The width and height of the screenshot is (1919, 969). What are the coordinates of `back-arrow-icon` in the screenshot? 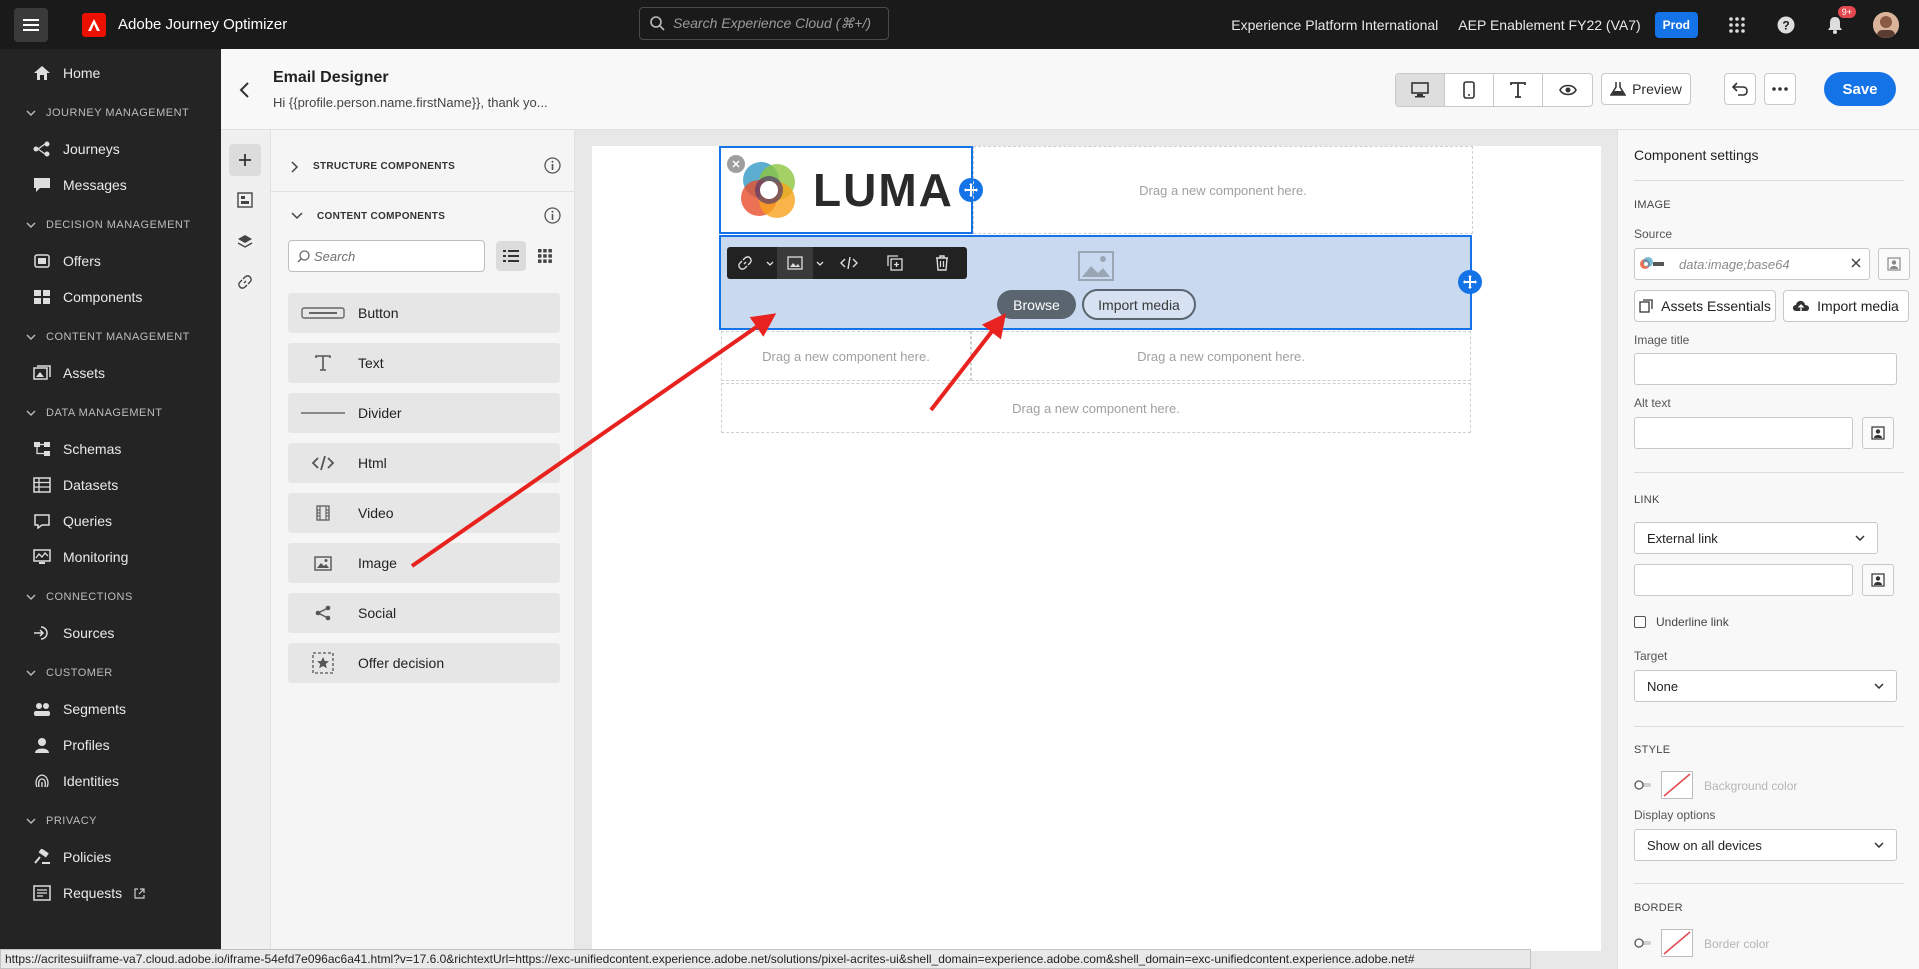 It's located at (245, 90).